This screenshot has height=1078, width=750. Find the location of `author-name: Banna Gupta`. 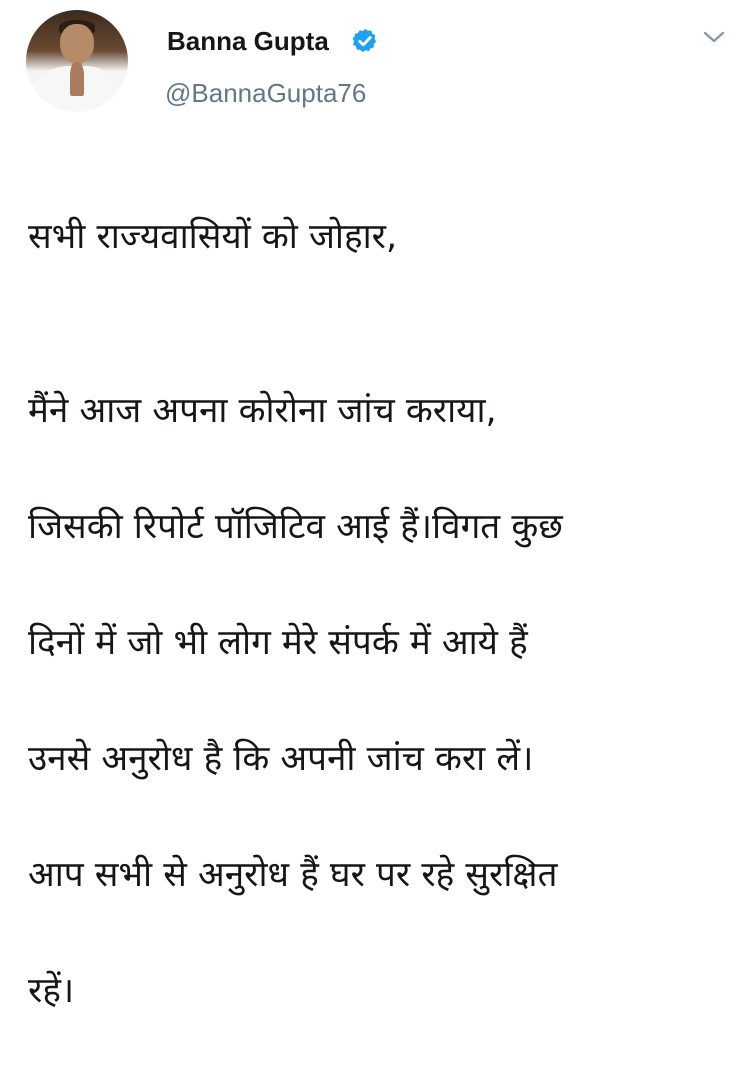

author-name: Banna Gupta is located at coordinates (248, 41).